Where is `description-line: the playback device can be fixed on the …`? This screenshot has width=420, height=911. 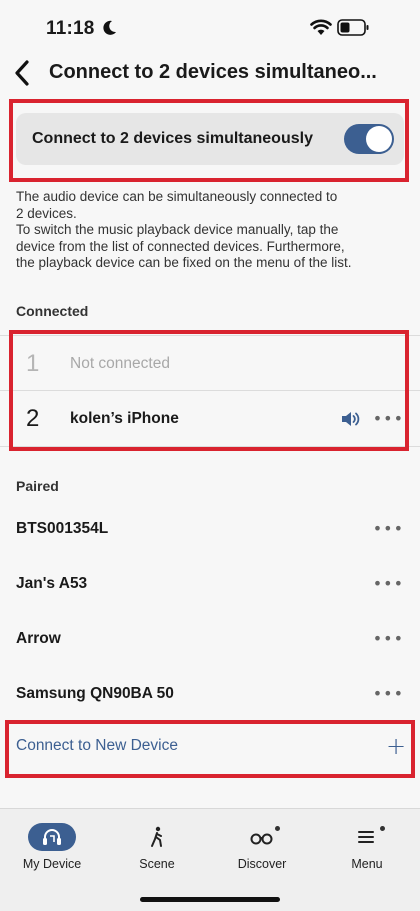 description-line: the playback device can be fixed on the … is located at coordinates (184, 262).